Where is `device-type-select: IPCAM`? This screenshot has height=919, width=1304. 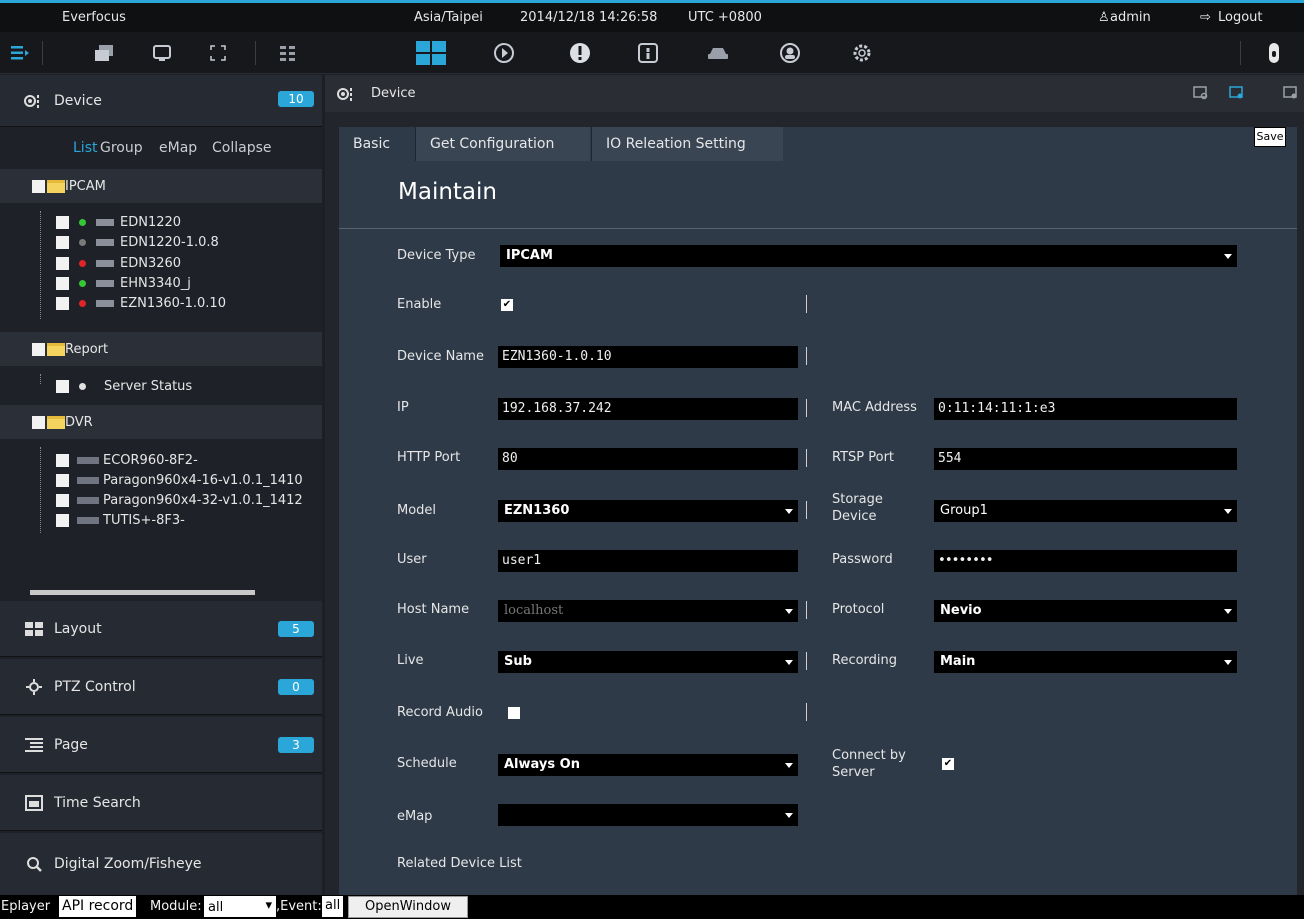
device-type-select: IPCAM is located at coordinates (868, 256).